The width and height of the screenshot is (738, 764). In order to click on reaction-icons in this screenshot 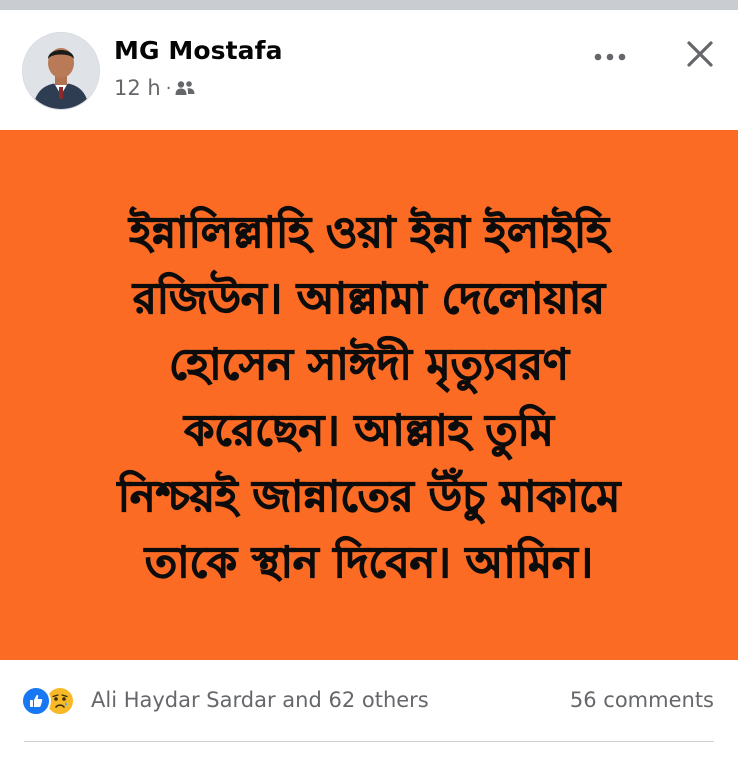, I will do `click(48, 701)`.